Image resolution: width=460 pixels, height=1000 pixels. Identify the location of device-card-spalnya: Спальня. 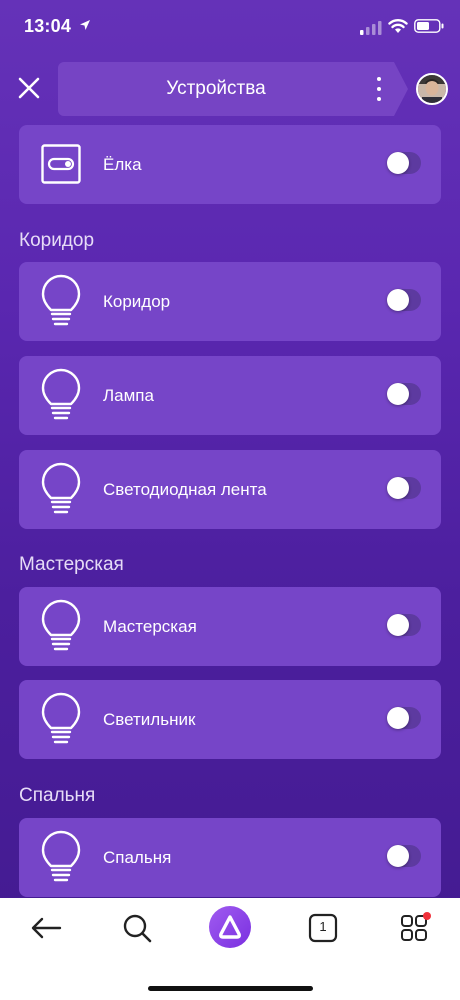
(230, 857).